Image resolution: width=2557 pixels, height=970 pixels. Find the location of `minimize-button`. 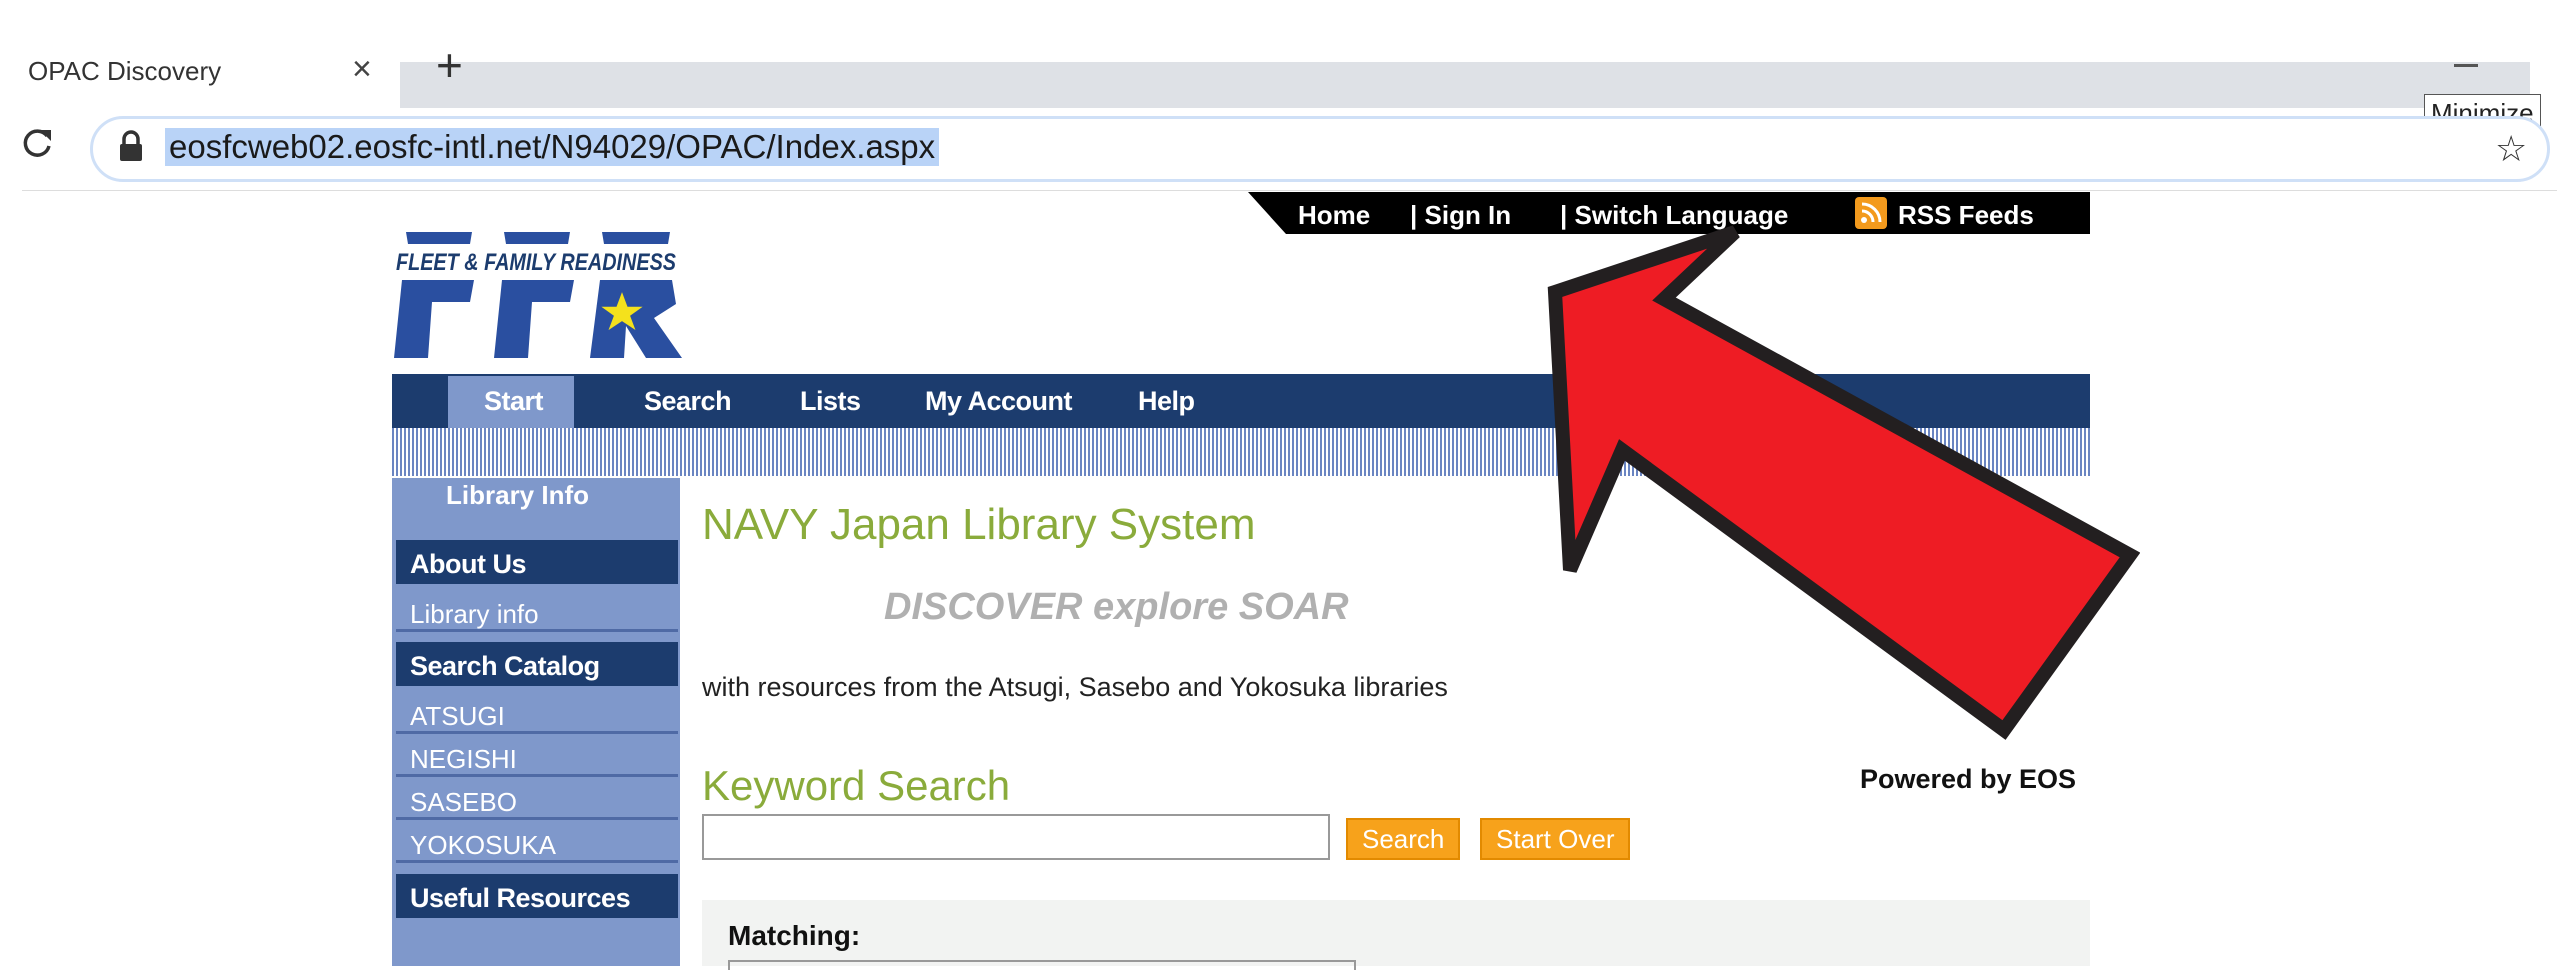

minimize-button is located at coordinates (2465, 60).